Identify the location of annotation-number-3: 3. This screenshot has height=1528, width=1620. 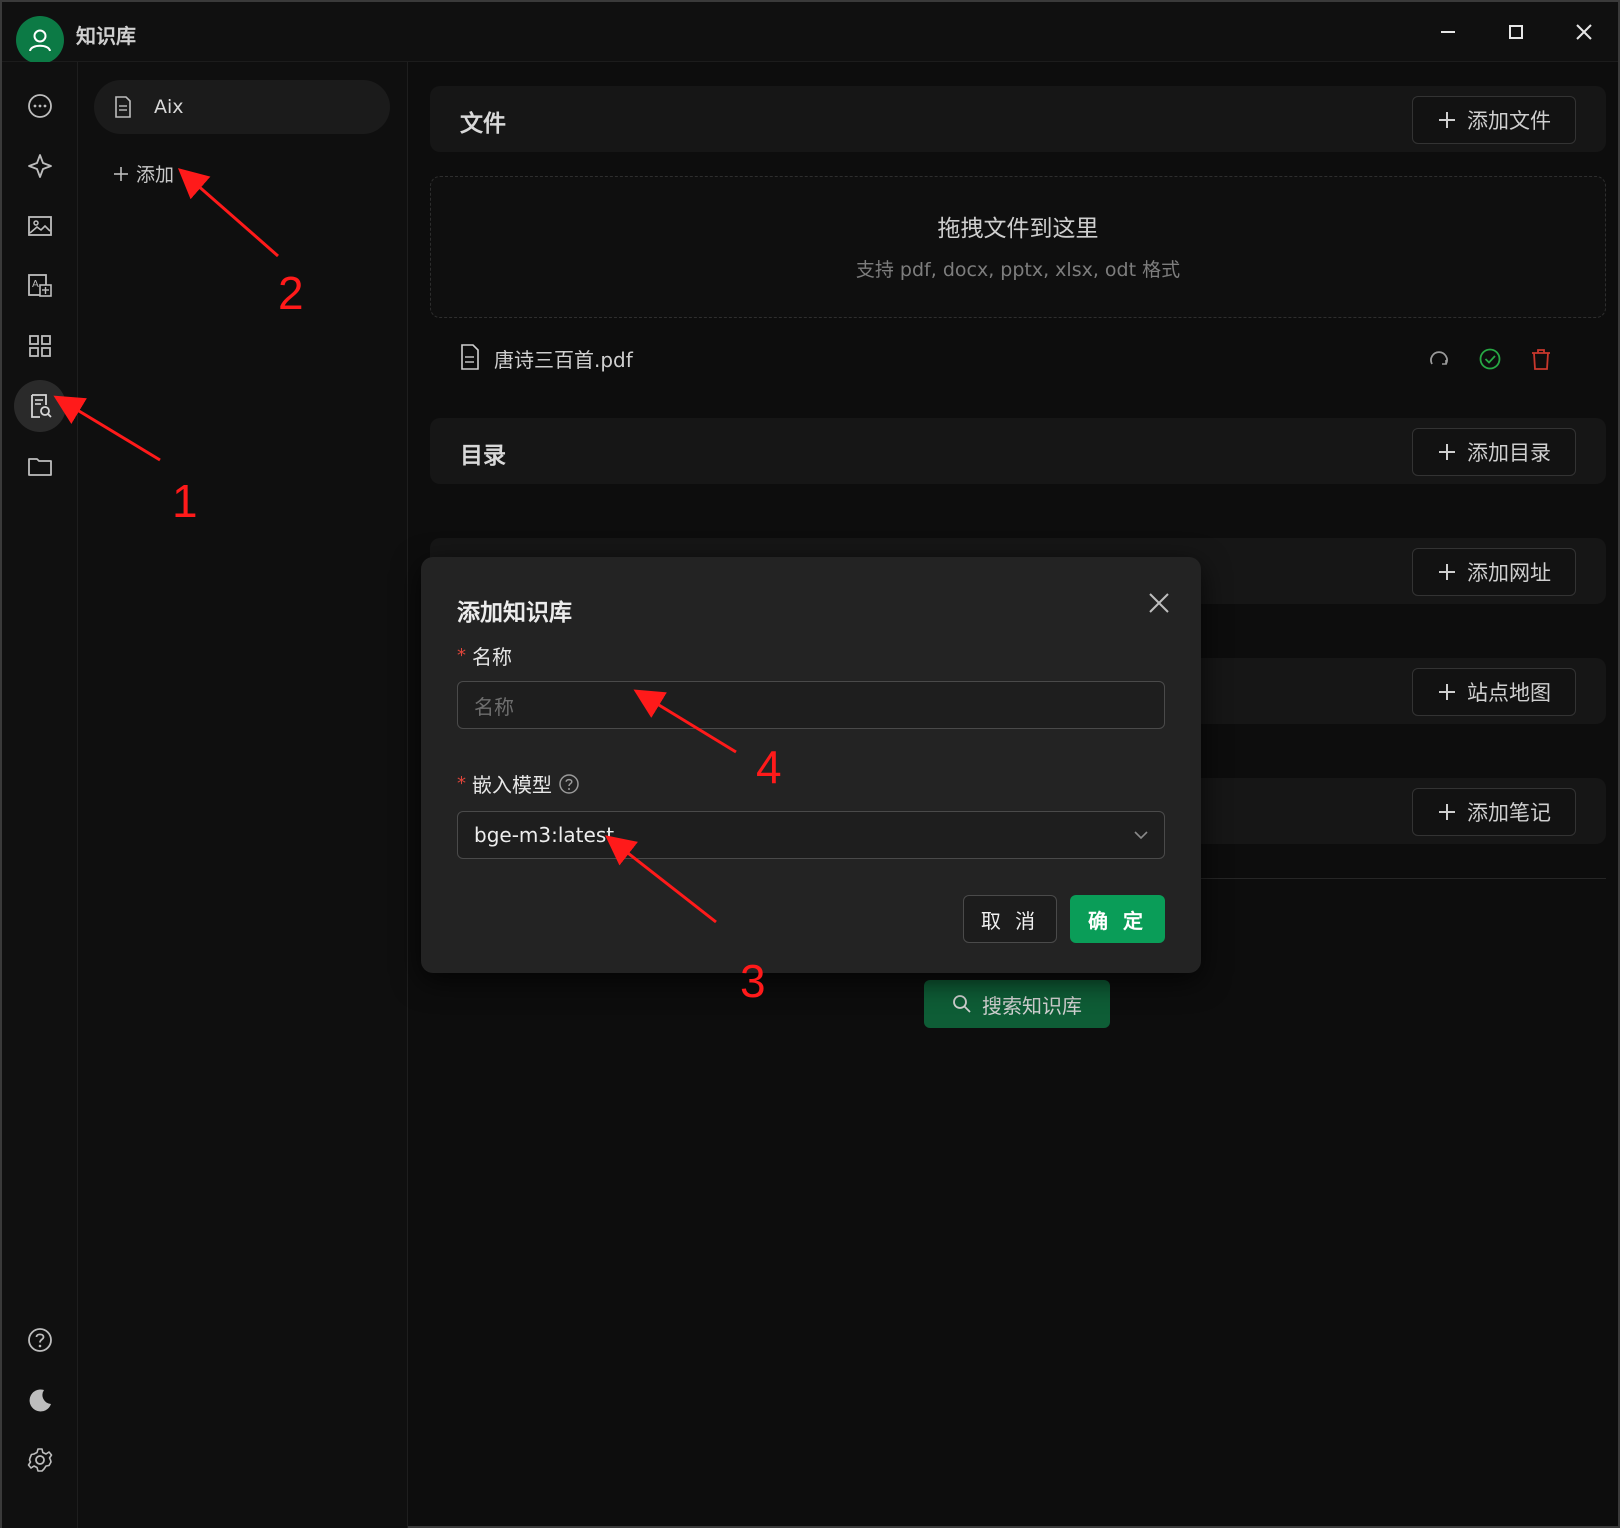
(753, 981).